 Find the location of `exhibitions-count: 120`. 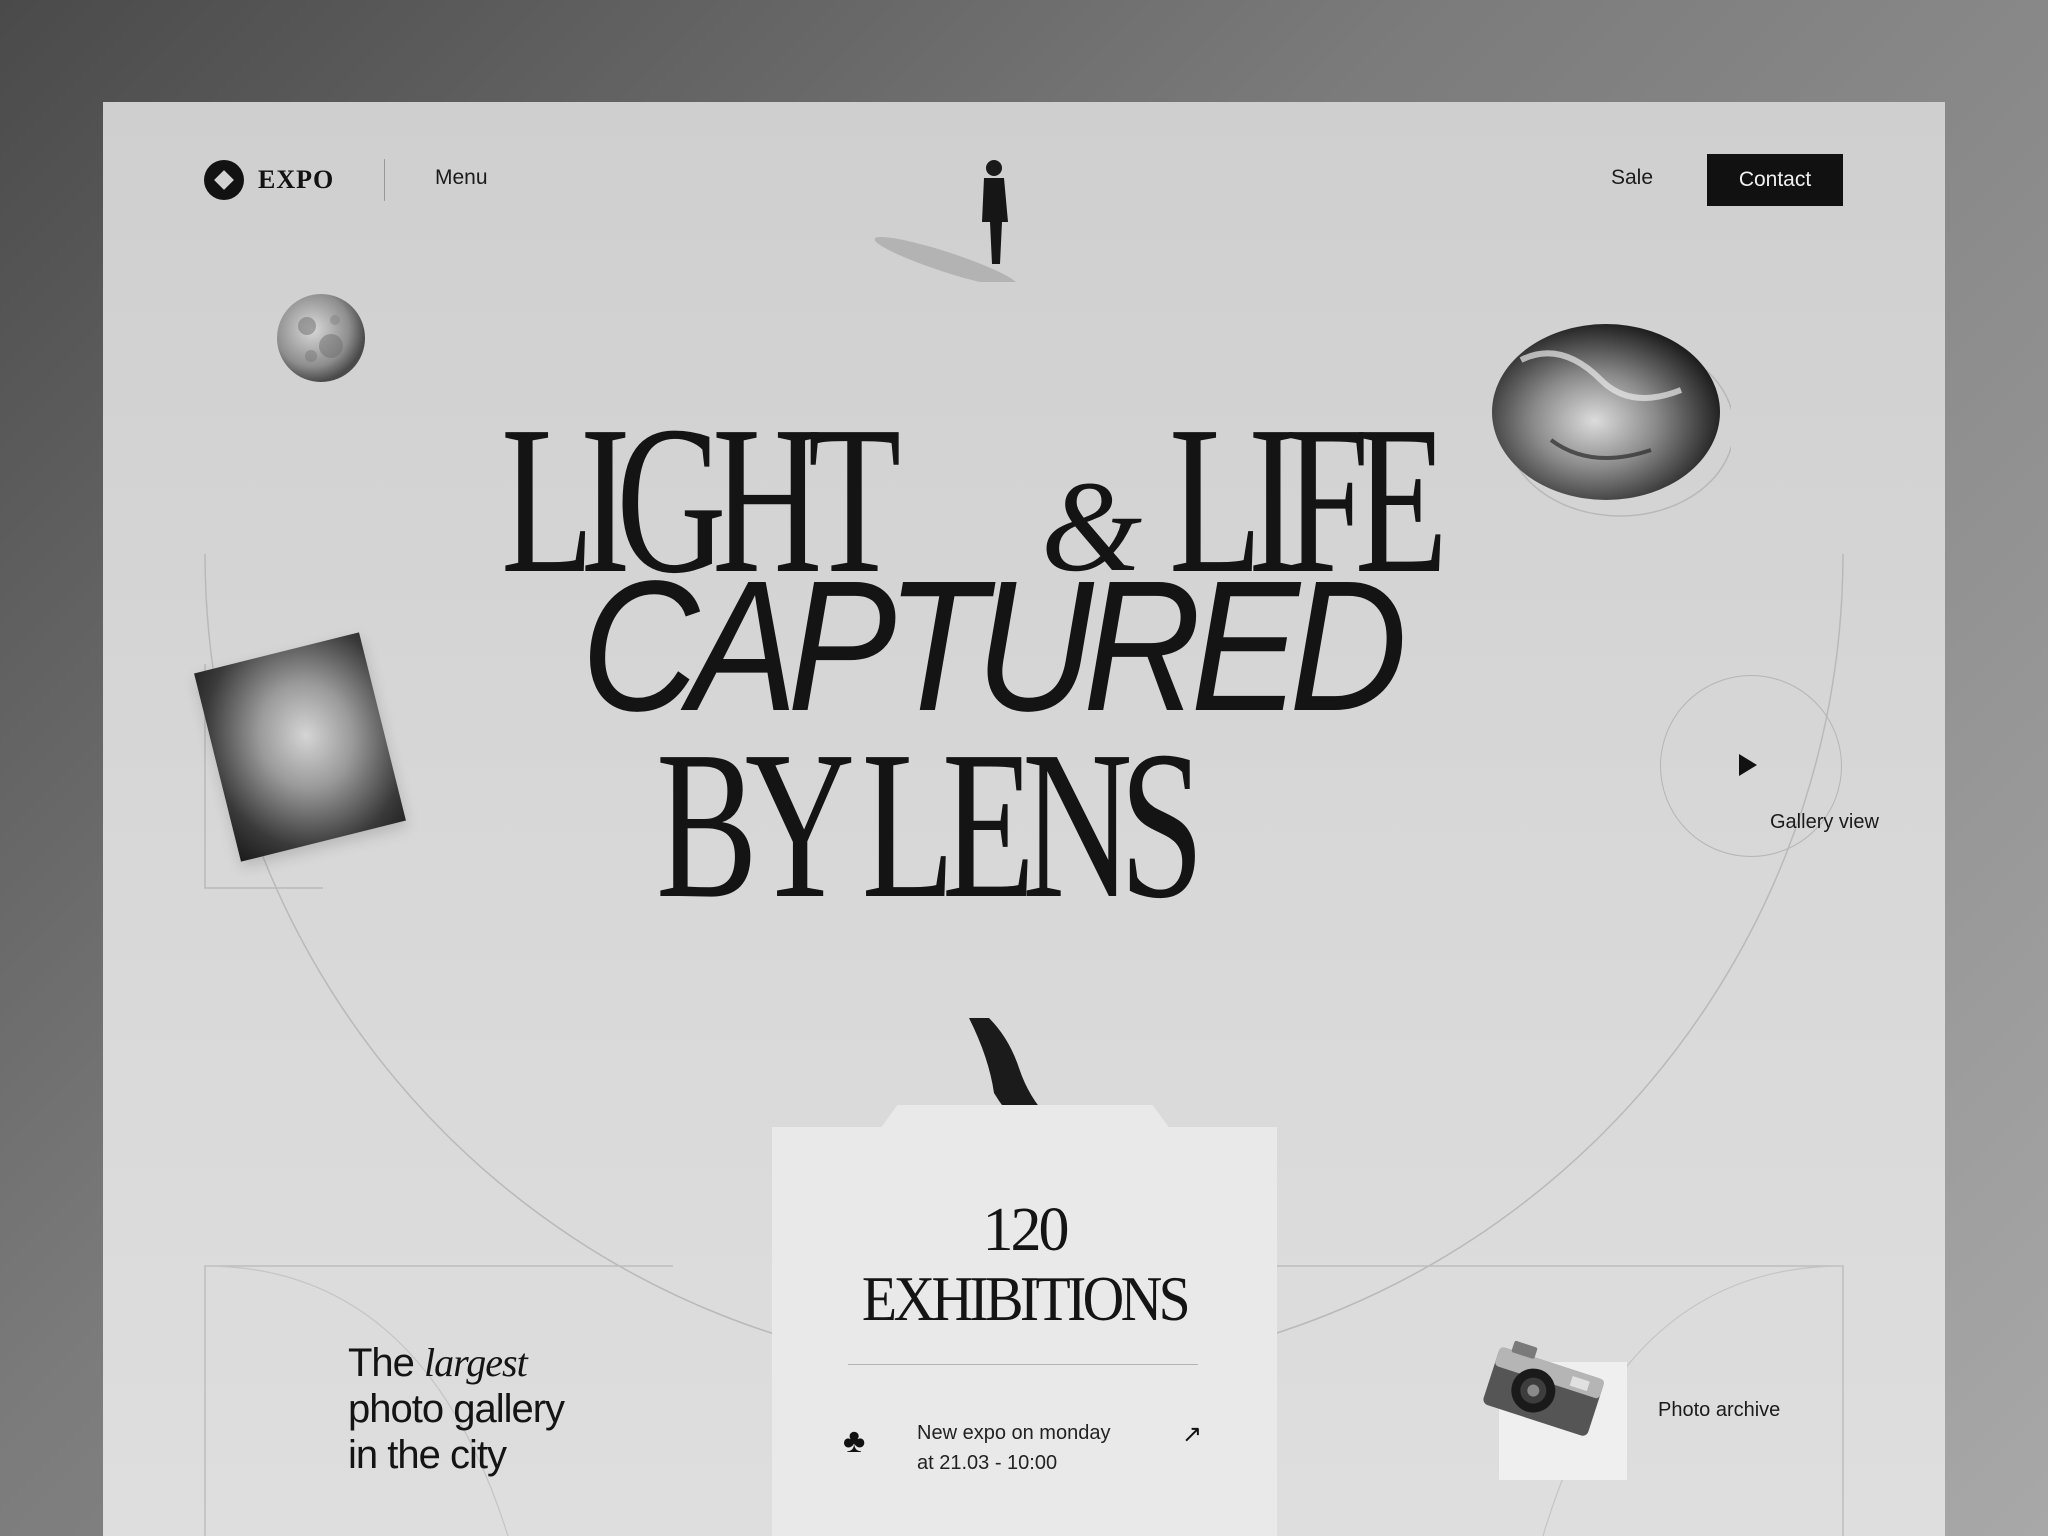

exhibitions-count: 120 is located at coordinates (1026, 1230).